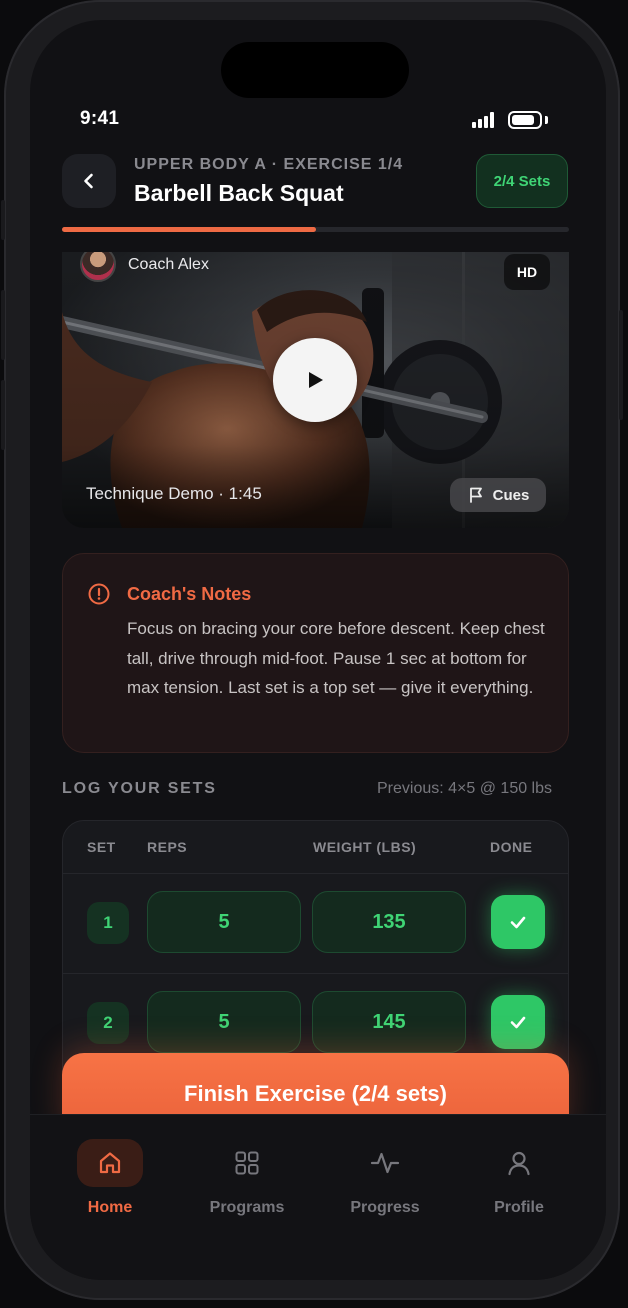 This screenshot has height=1308, width=628. Describe the element at coordinates (511, 495) in the screenshot. I see `cues-label: Cues` at that location.